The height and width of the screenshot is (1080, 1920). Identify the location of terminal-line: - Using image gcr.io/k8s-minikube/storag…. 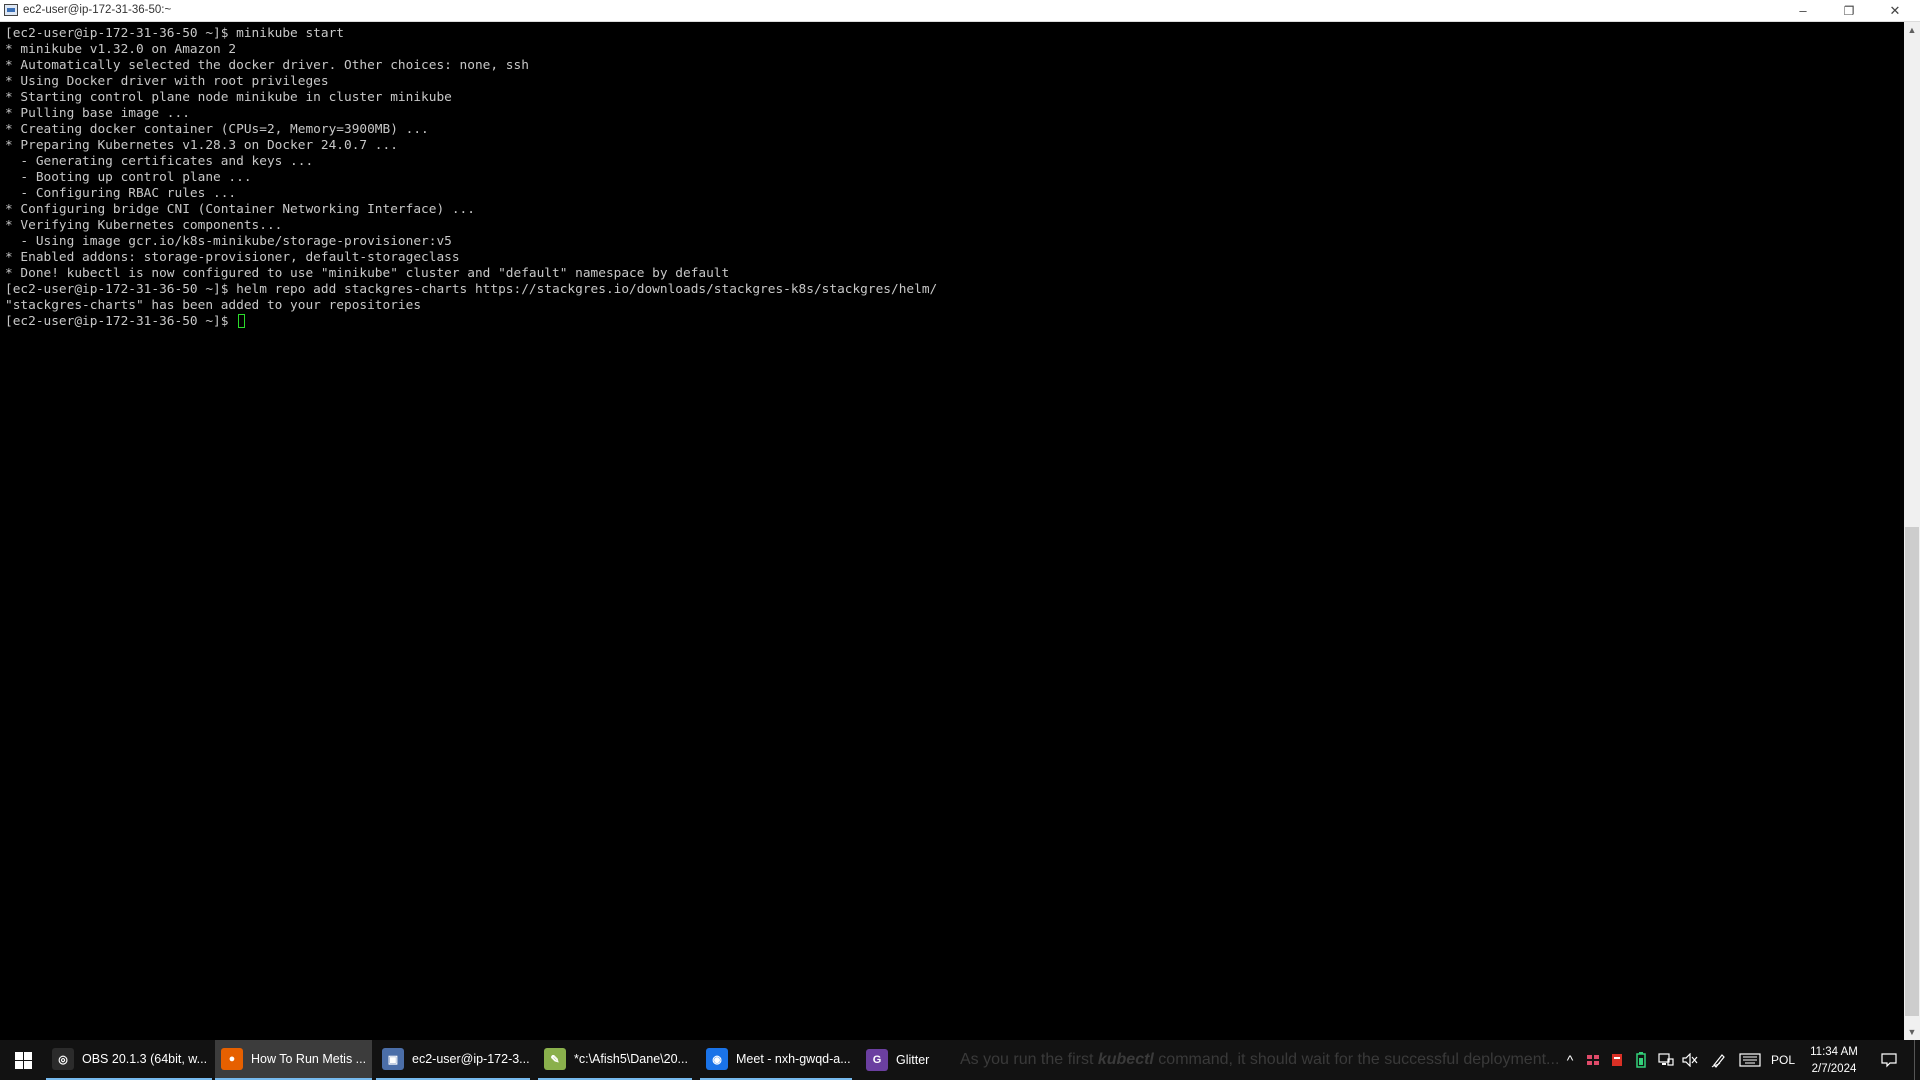
(228, 241).